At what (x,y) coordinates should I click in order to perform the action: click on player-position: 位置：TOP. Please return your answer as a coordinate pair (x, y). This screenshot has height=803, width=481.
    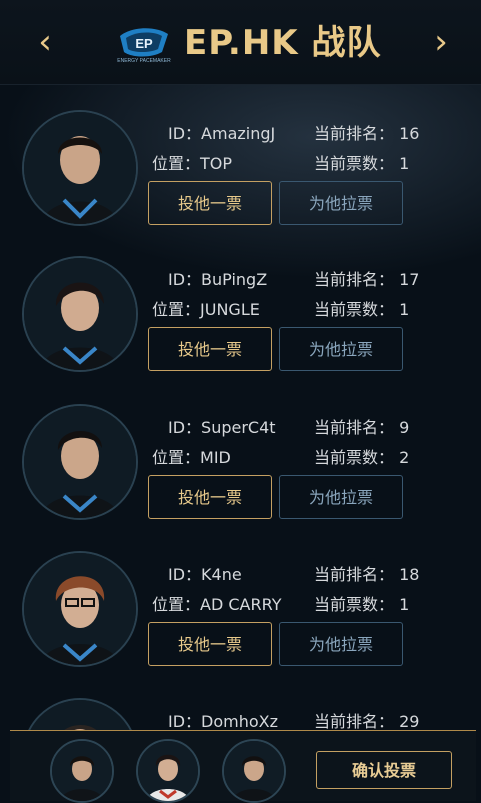
    Looking at the image, I should click on (192, 163).